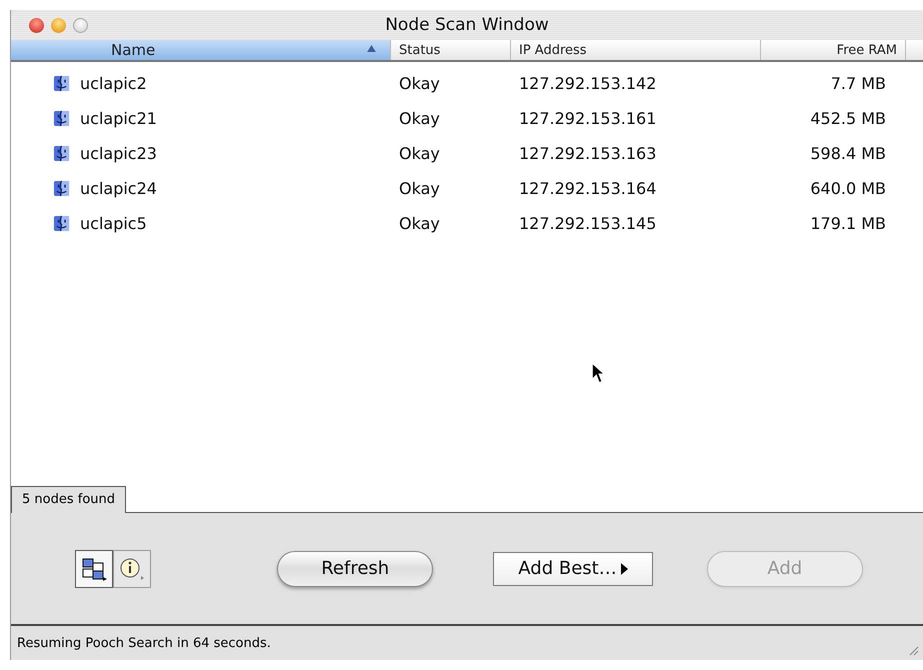 This screenshot has height=670, width=923. I want to click on ip-address-cell: 127.292.153.163, so click(587, 153).